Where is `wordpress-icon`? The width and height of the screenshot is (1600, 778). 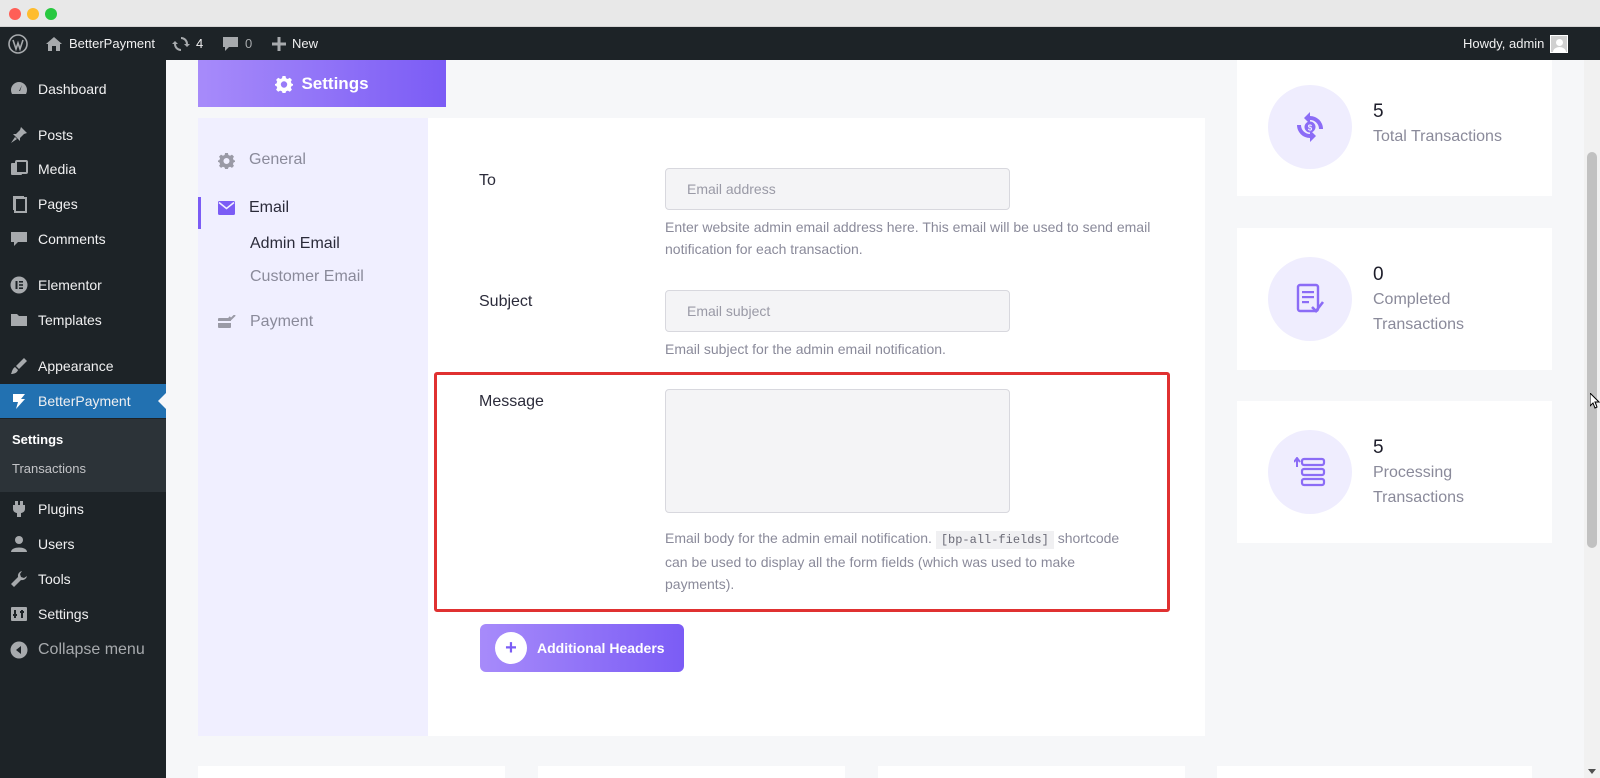 wordpress-icon is located at coordinates (18, 43).